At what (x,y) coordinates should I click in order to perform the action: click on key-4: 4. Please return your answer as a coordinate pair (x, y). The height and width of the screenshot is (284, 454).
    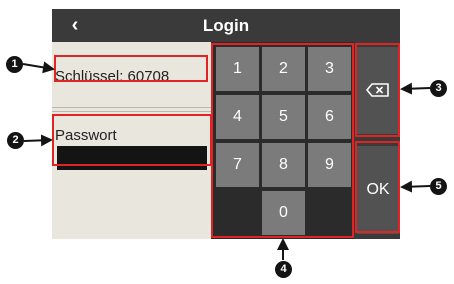
    Looking at the image, I should click on (237, 117).